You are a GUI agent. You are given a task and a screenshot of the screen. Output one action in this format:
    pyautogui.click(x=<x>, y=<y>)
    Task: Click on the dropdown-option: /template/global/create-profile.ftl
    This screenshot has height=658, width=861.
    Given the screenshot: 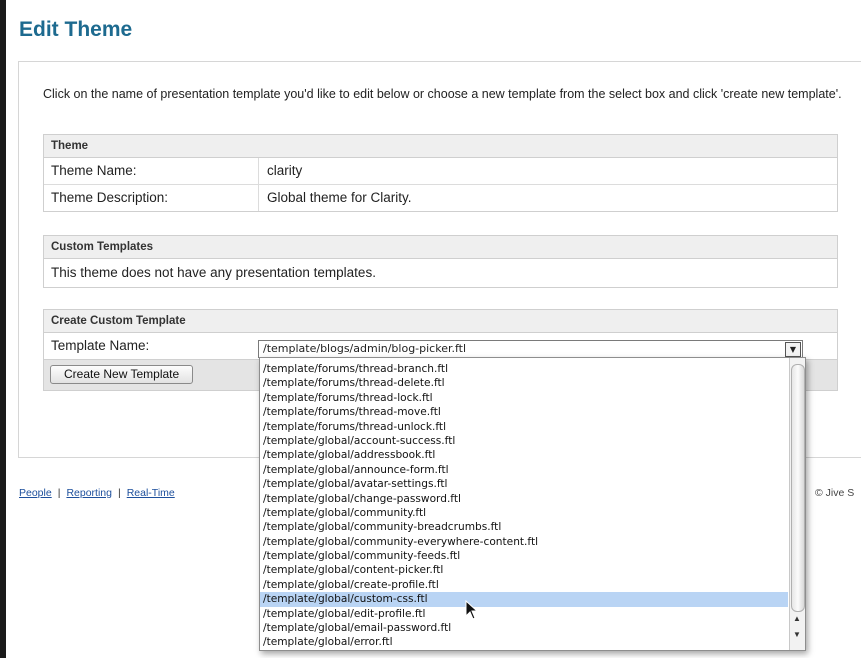 What is the action you would take?
    pyautogui.click(x=524, y=585)
    